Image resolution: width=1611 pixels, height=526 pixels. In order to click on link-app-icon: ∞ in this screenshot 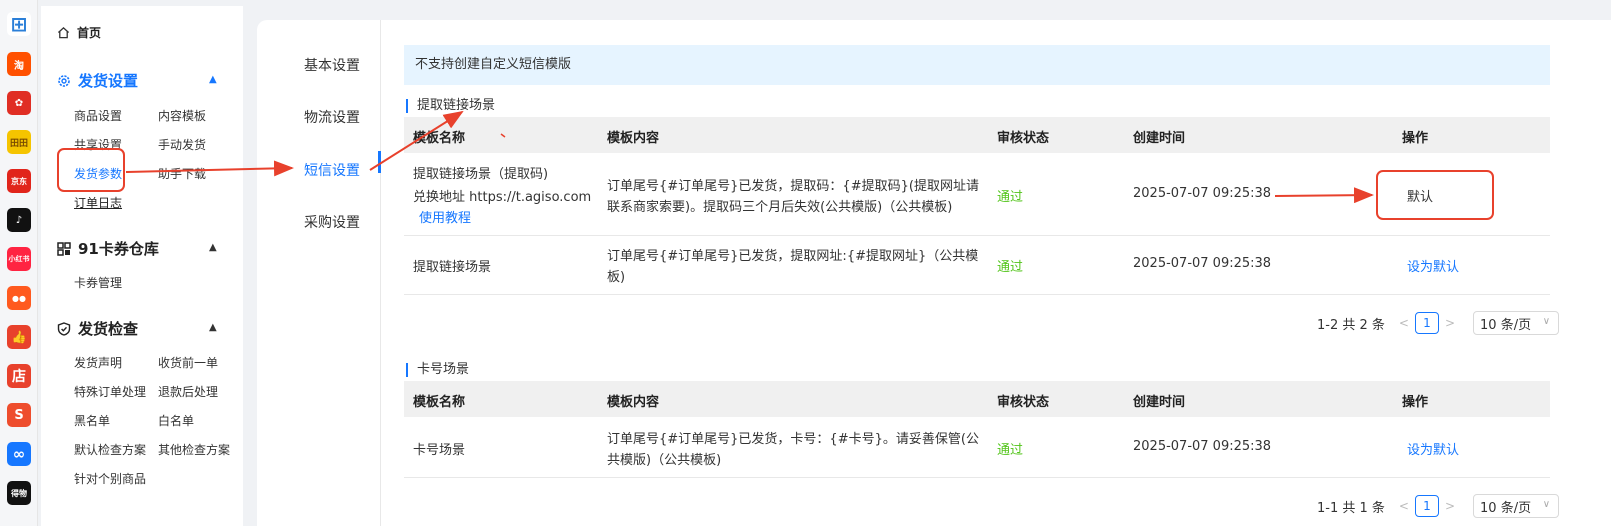, I will do `click(19, 454)`.